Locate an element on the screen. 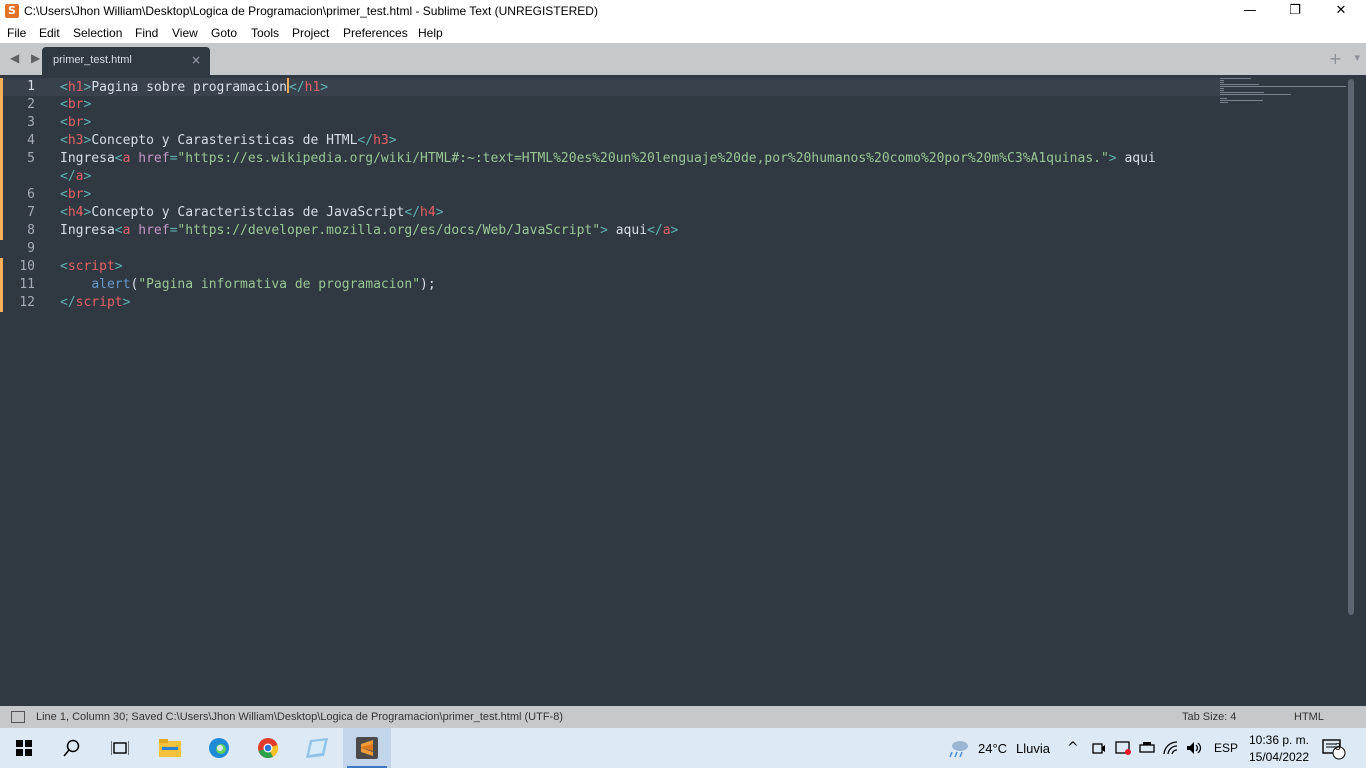  code-token: h1 is located at coordinates (312, 87).